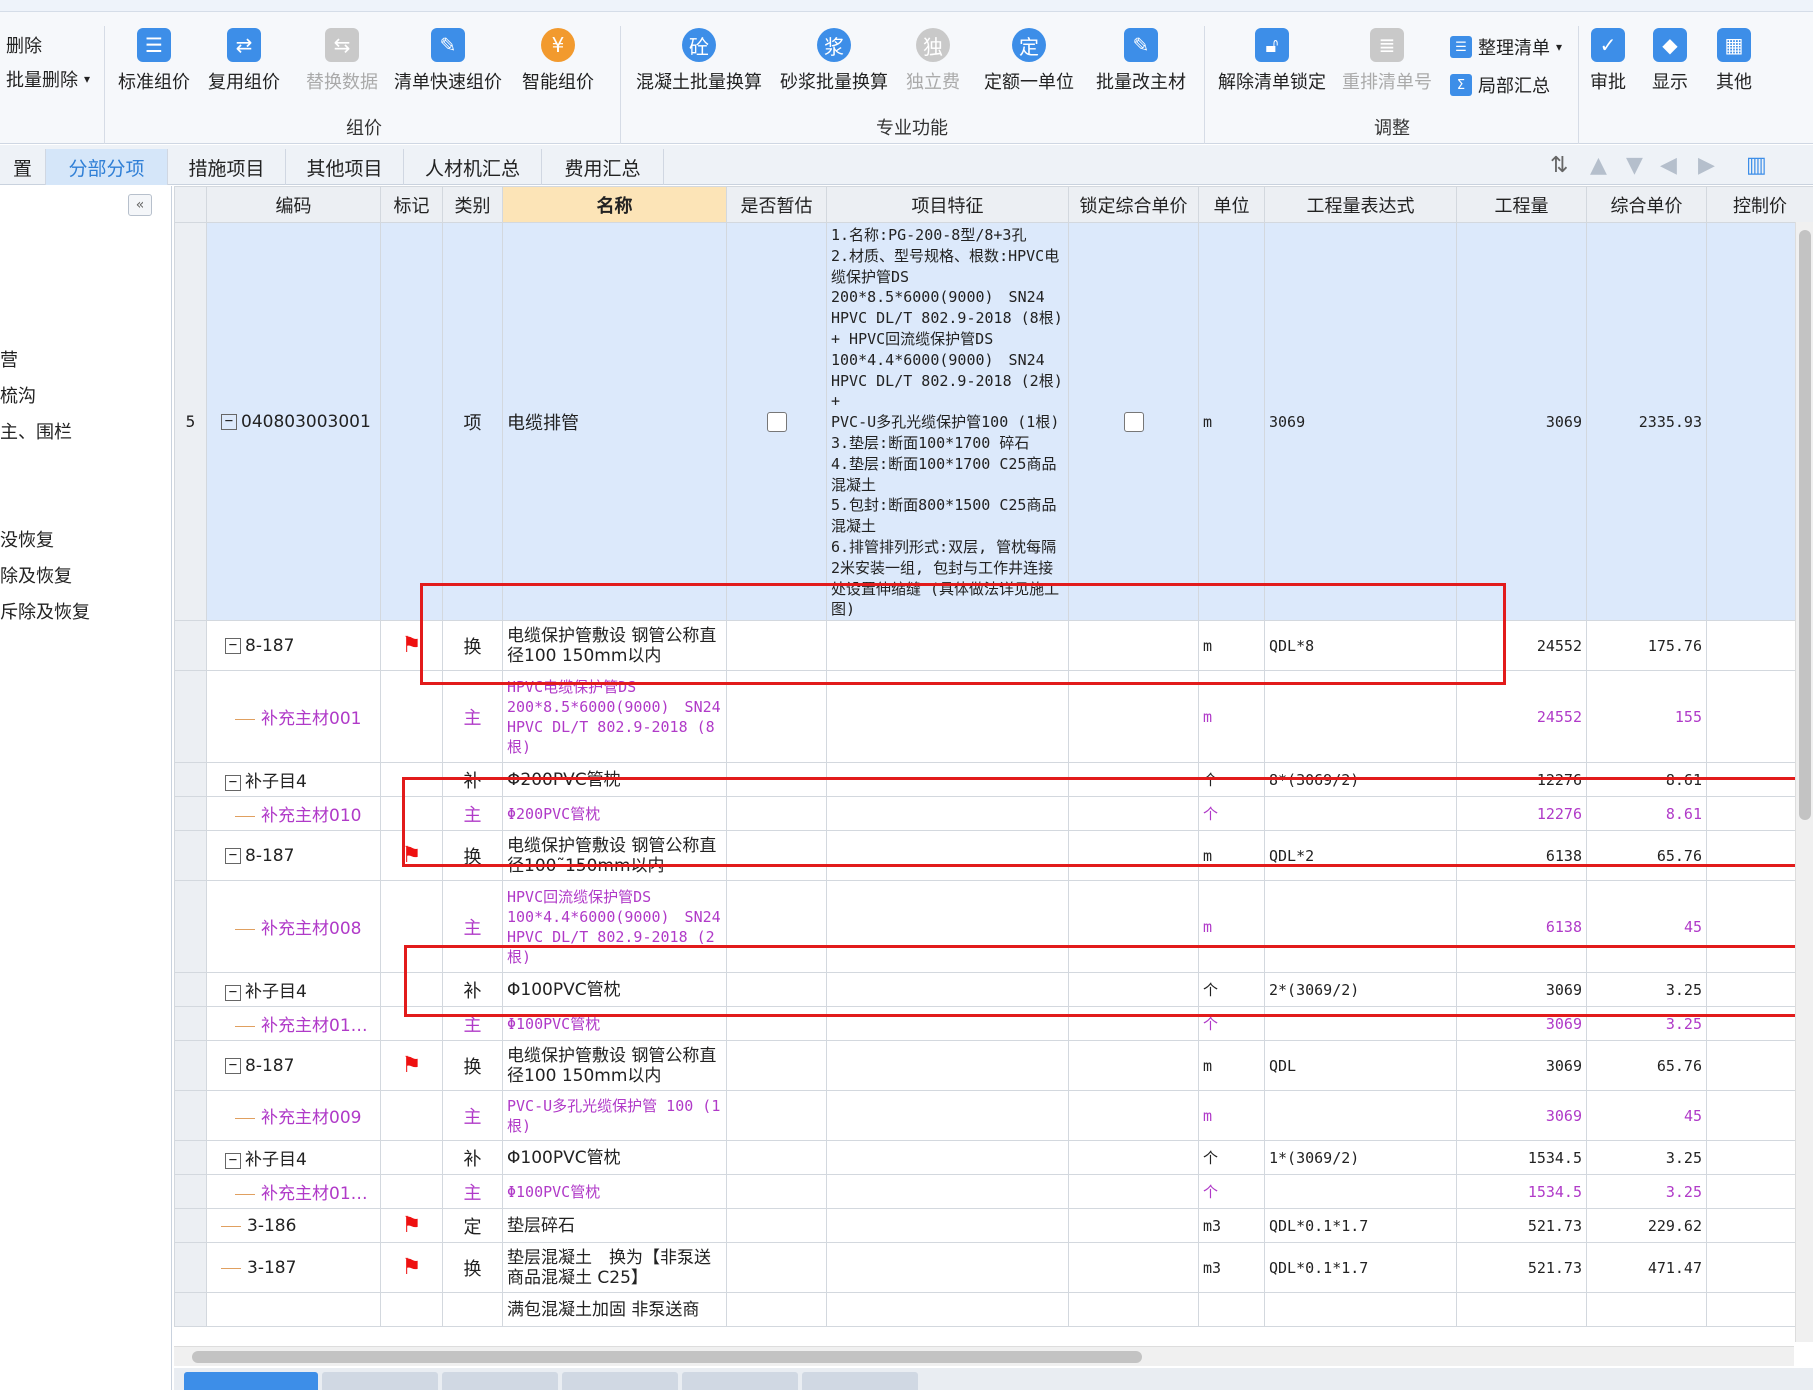 This screenshot has width=1813, height=1390. I want to click on table-row: 补充主材009 主 PVC-U多孔光缆保护管 100 (1根) m 3069 45, so click(993, 1116).